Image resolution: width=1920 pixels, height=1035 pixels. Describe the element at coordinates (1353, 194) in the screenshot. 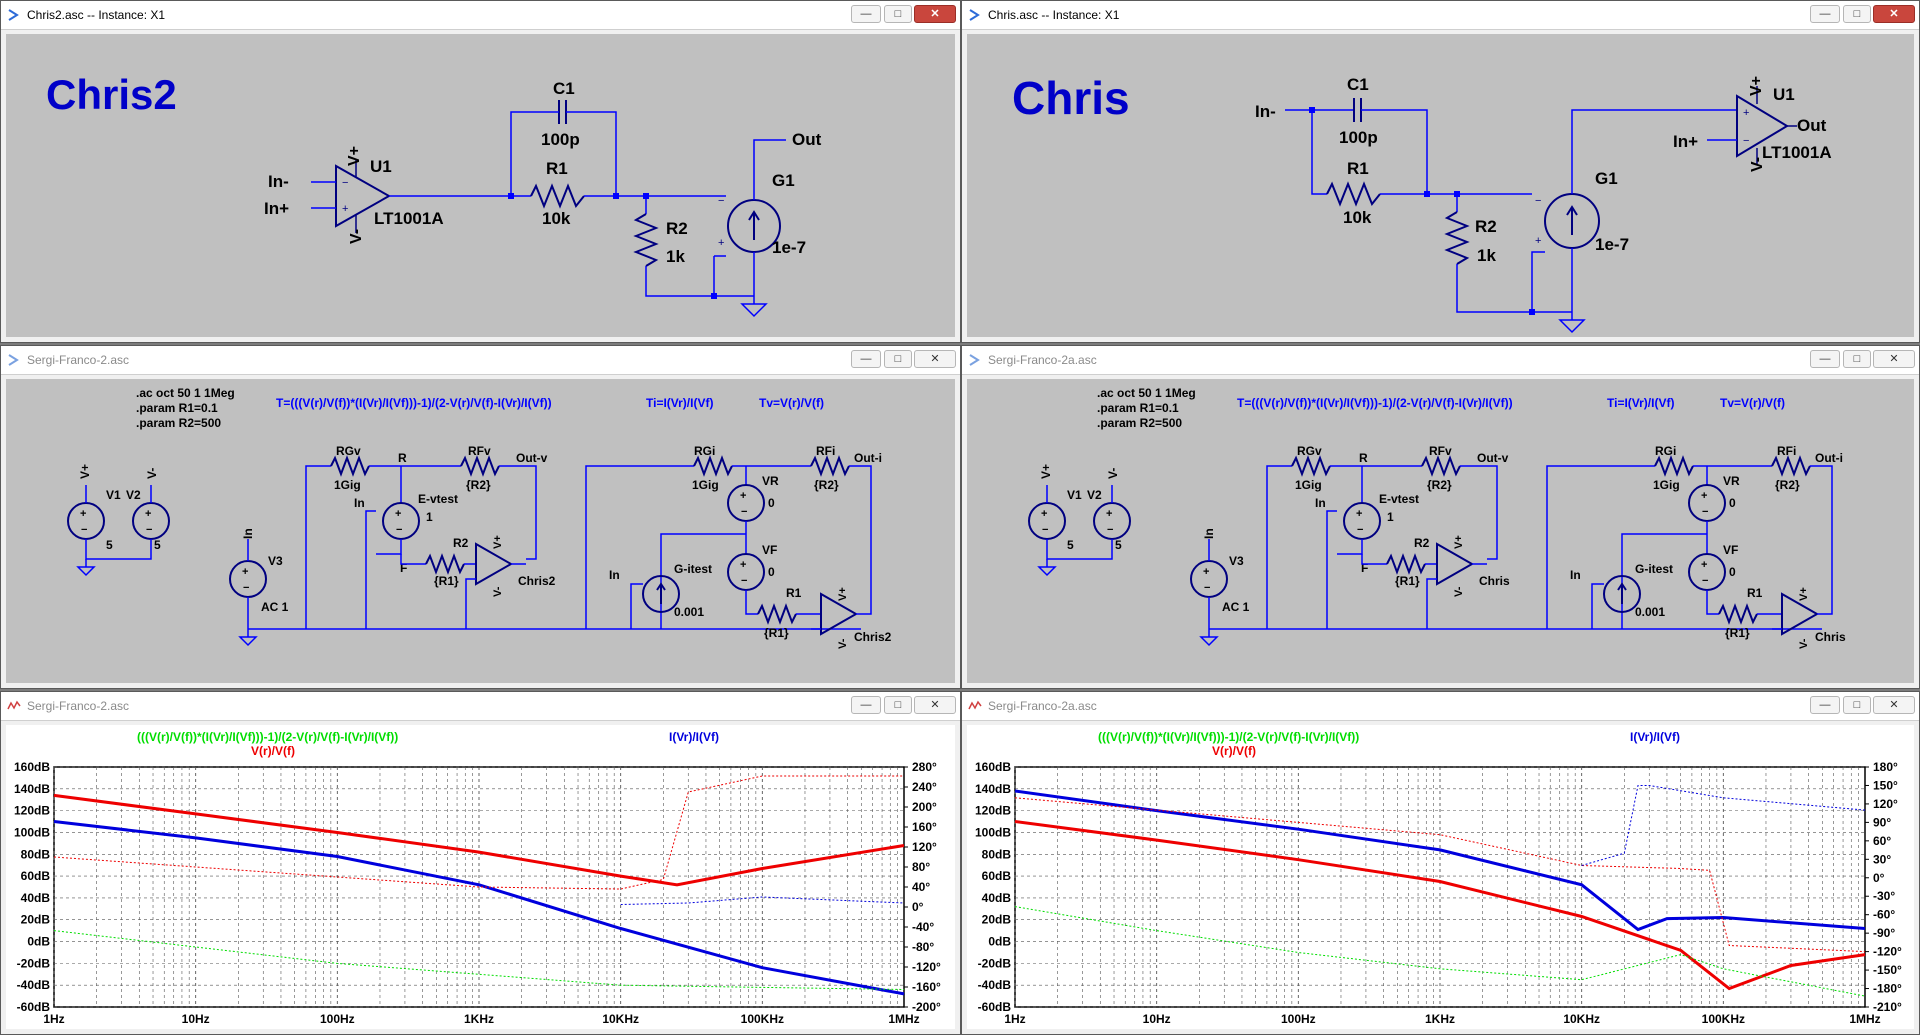

I see `resistor-r1-symbol` at that location.